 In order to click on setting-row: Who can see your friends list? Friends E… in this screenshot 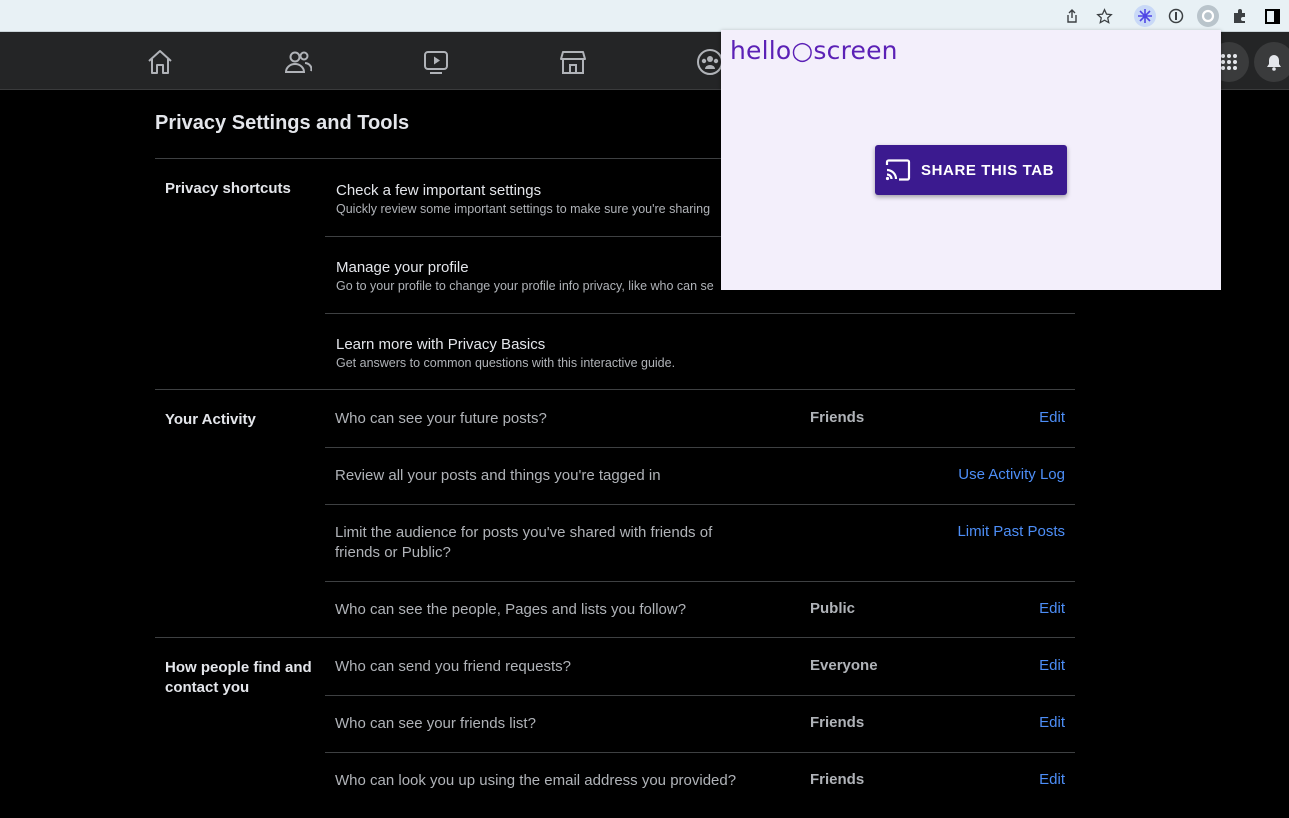, I will do `click(700, 724)`.